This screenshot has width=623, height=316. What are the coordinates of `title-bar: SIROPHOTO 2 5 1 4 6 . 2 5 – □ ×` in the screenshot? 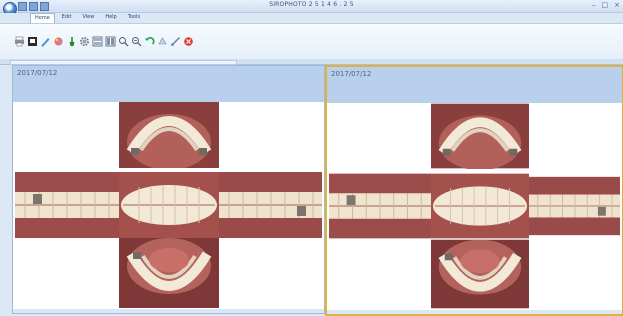 It's located at (311, 8).